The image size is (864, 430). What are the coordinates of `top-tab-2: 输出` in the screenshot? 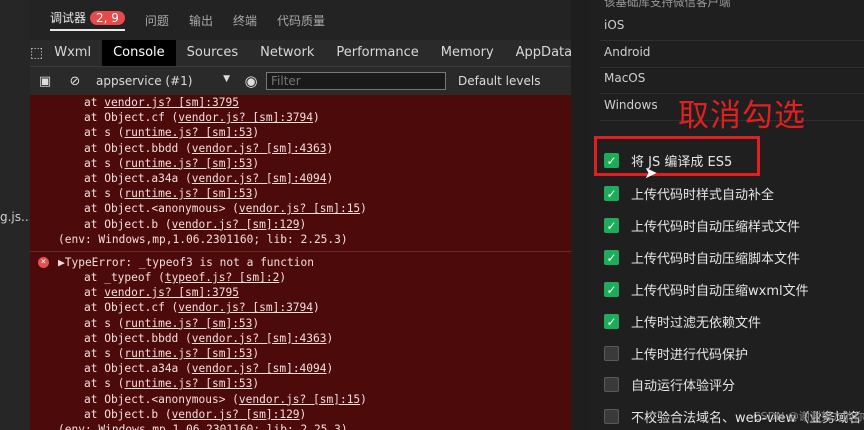 It's located at (201, 20).